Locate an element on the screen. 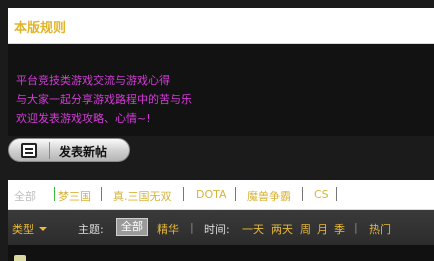 The width and height of the screenshot is (434, 261). chevron-down-icon is located at coordinates (43, 229).